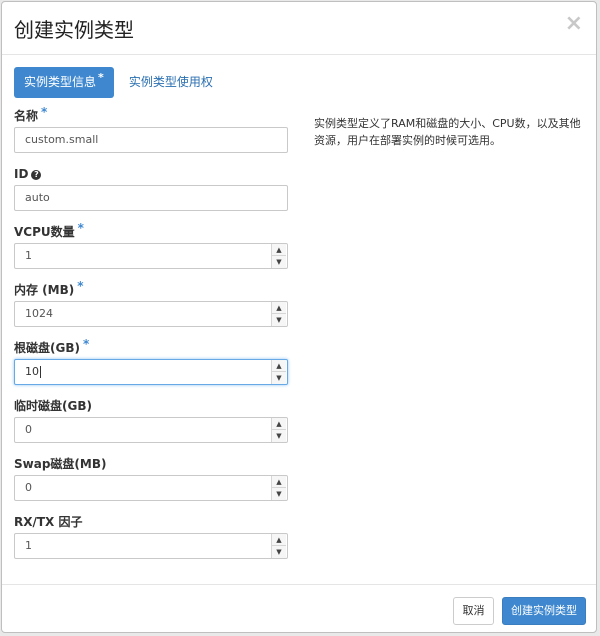 The width and height of the screenshot is (600, 636). I want to click on ram-value: 1024, so click(39, 313).